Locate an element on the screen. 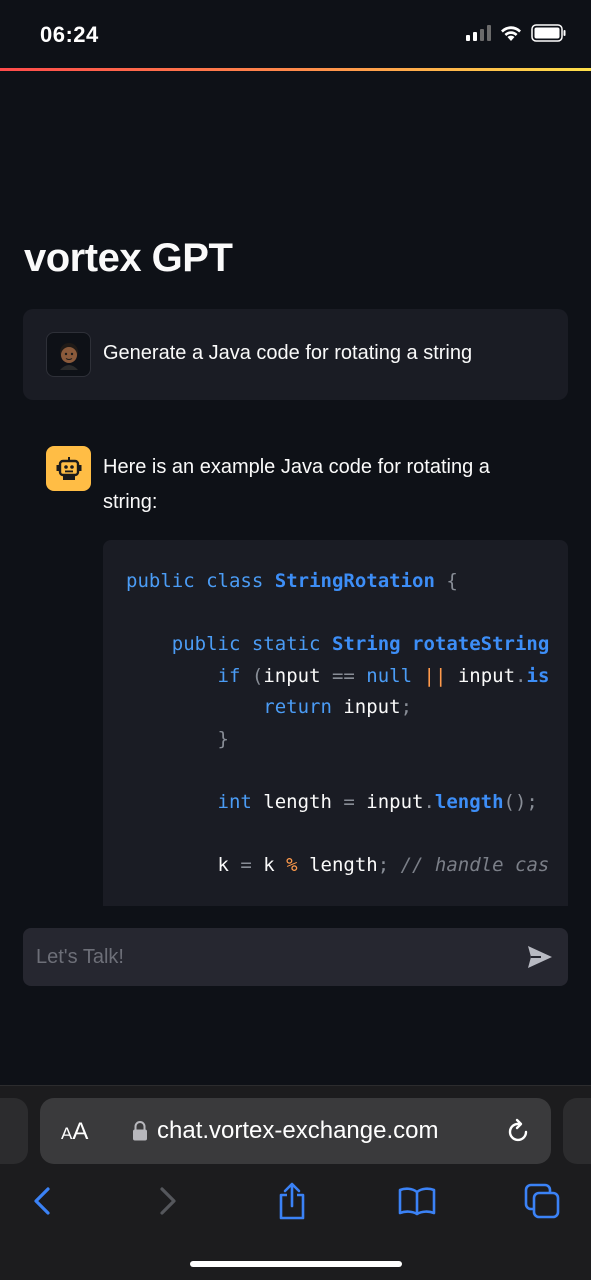  address-bar: AA chat.vortex-exchange.com is located at coordinates (295, 1131).